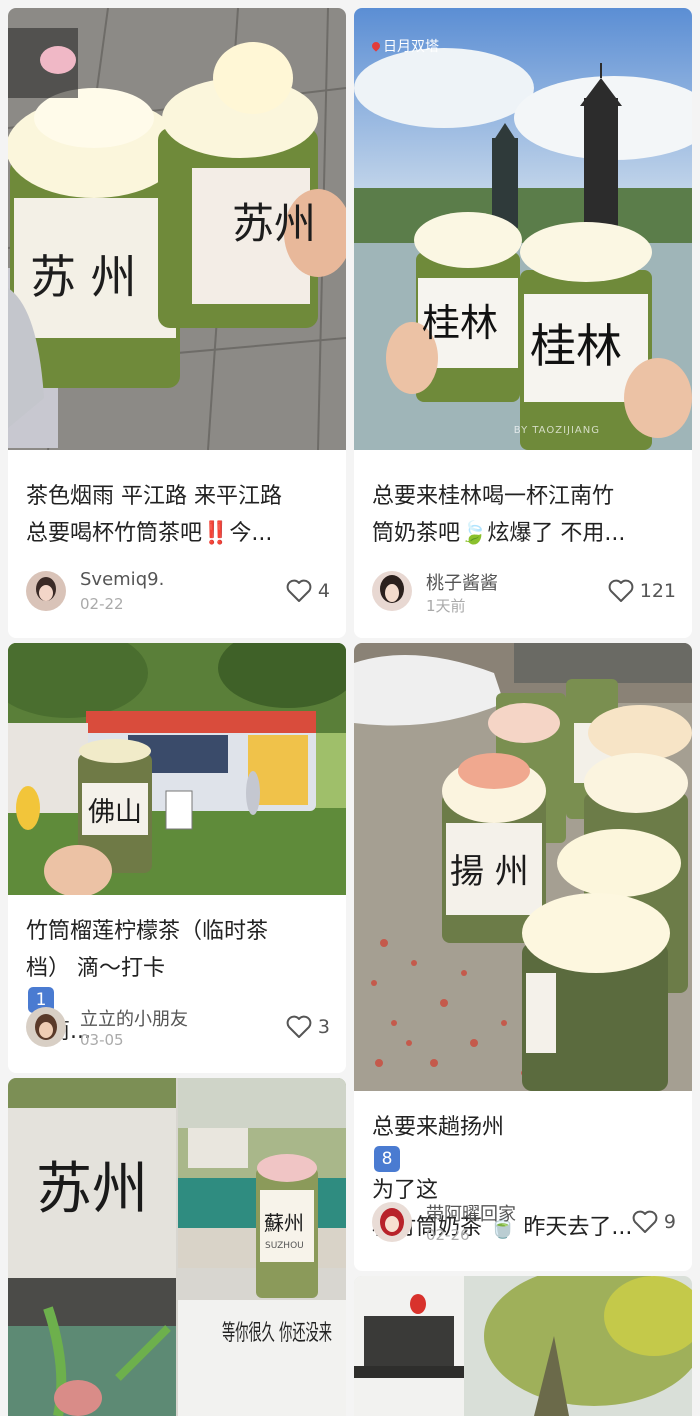  What do you see at coordinates (147, 931) in the screenshot?
I see `post-title-line-1: 竹筒榴莲柠檬茶（临时茶` at bounding box center [147, 931].